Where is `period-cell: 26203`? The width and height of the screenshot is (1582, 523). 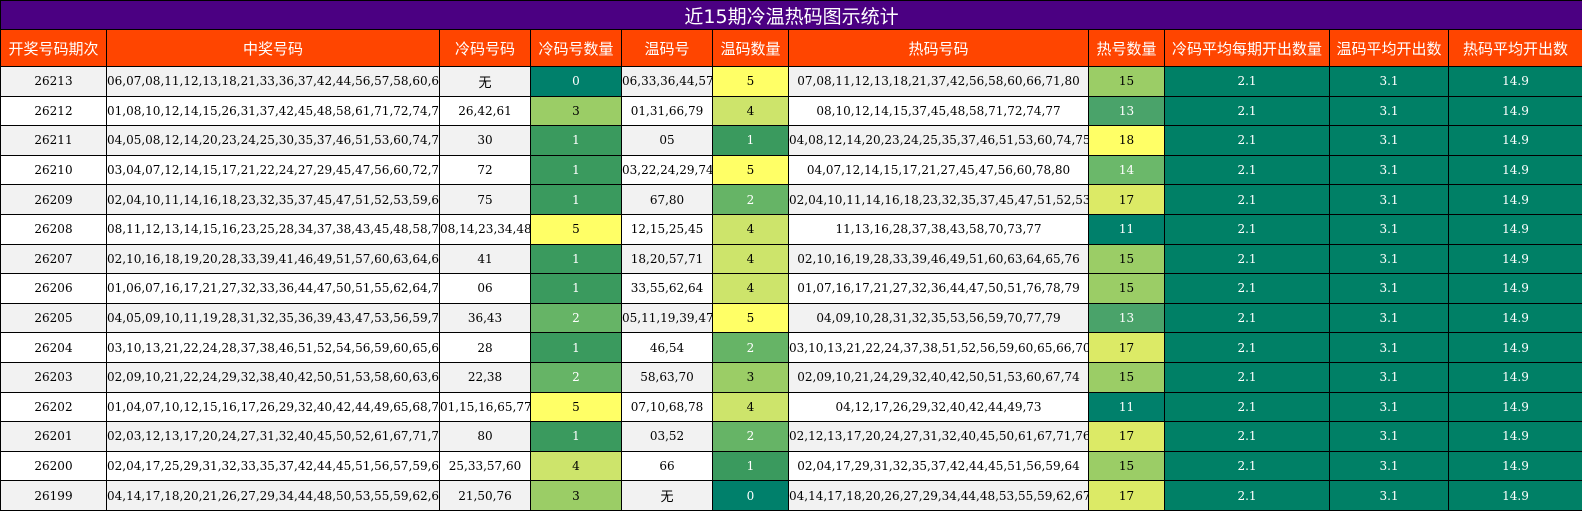 period-cell: 26203 is located at coordinates (53, 377).